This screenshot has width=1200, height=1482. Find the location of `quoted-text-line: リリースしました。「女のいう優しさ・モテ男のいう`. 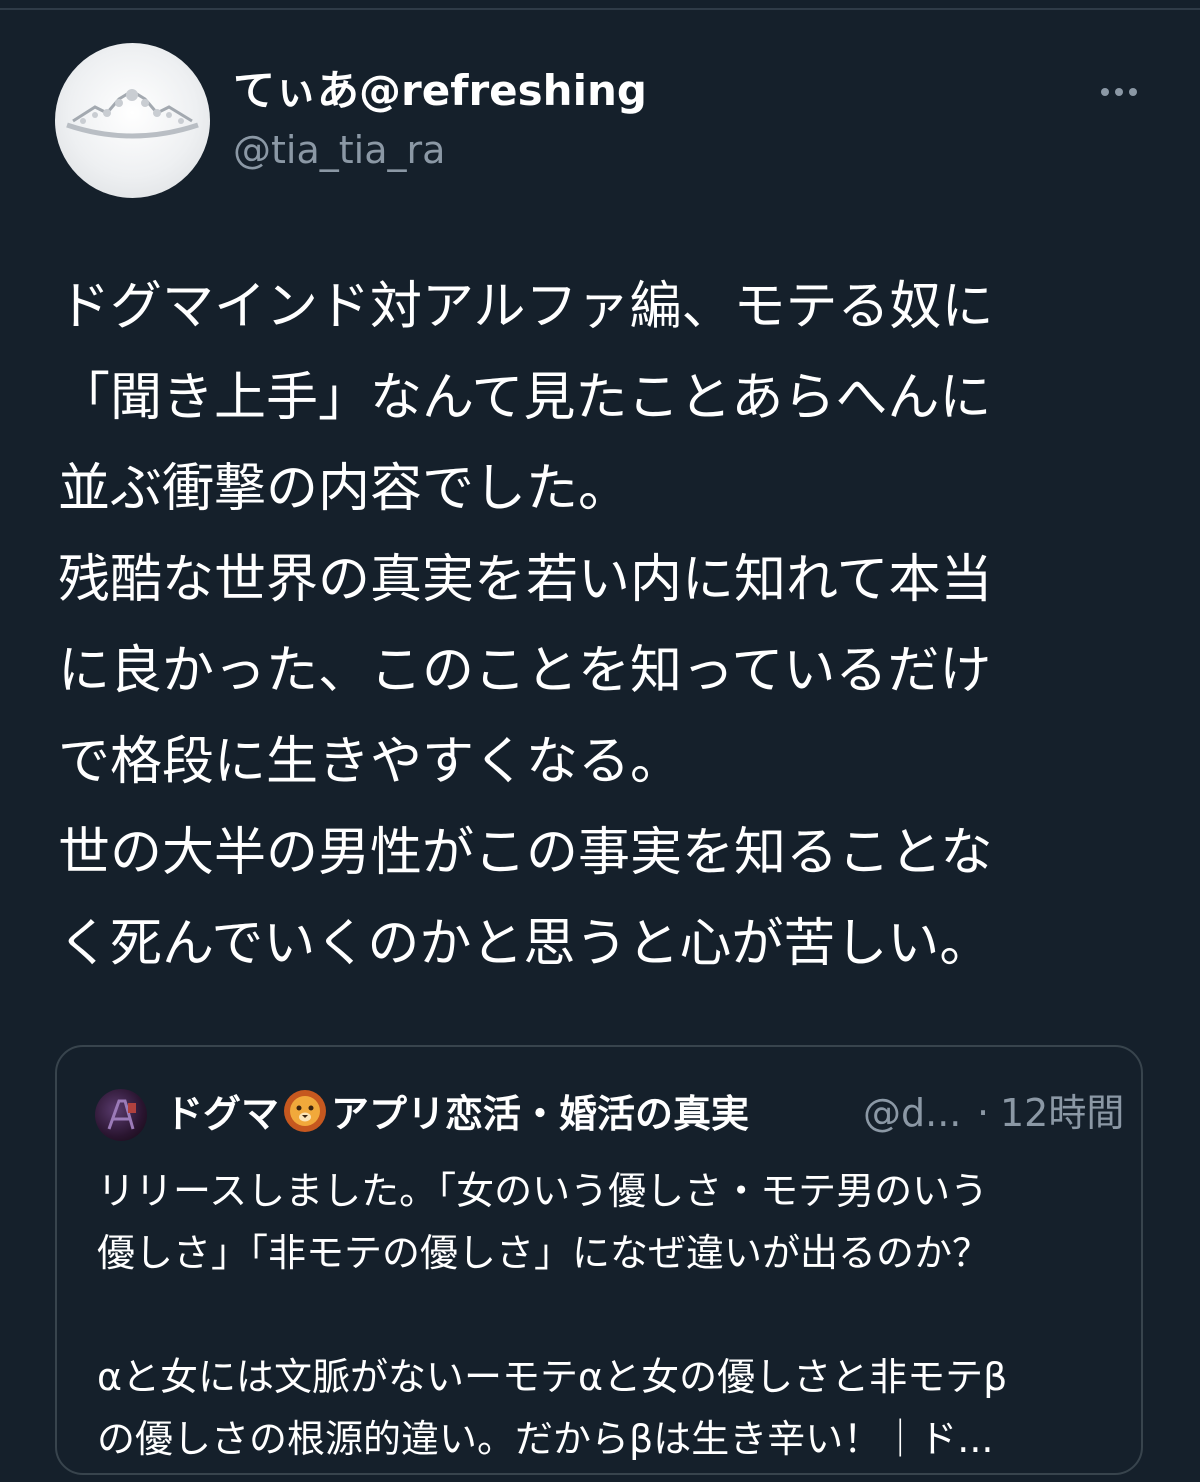

quoted-text-line: リリースしました。「女のいう優しさ・モテ男のいう is located at coordinates (543, 1191).